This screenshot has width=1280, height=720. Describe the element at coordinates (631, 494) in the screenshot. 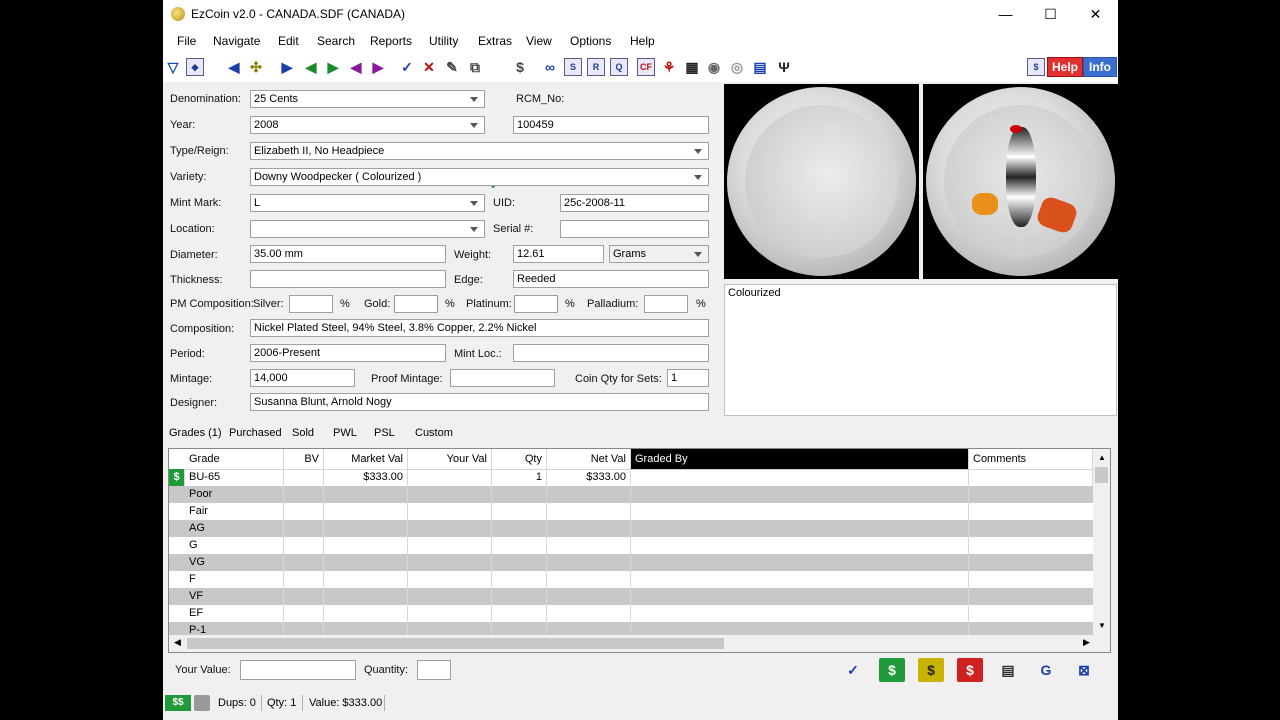

I see `table-row: Poor` at that location.